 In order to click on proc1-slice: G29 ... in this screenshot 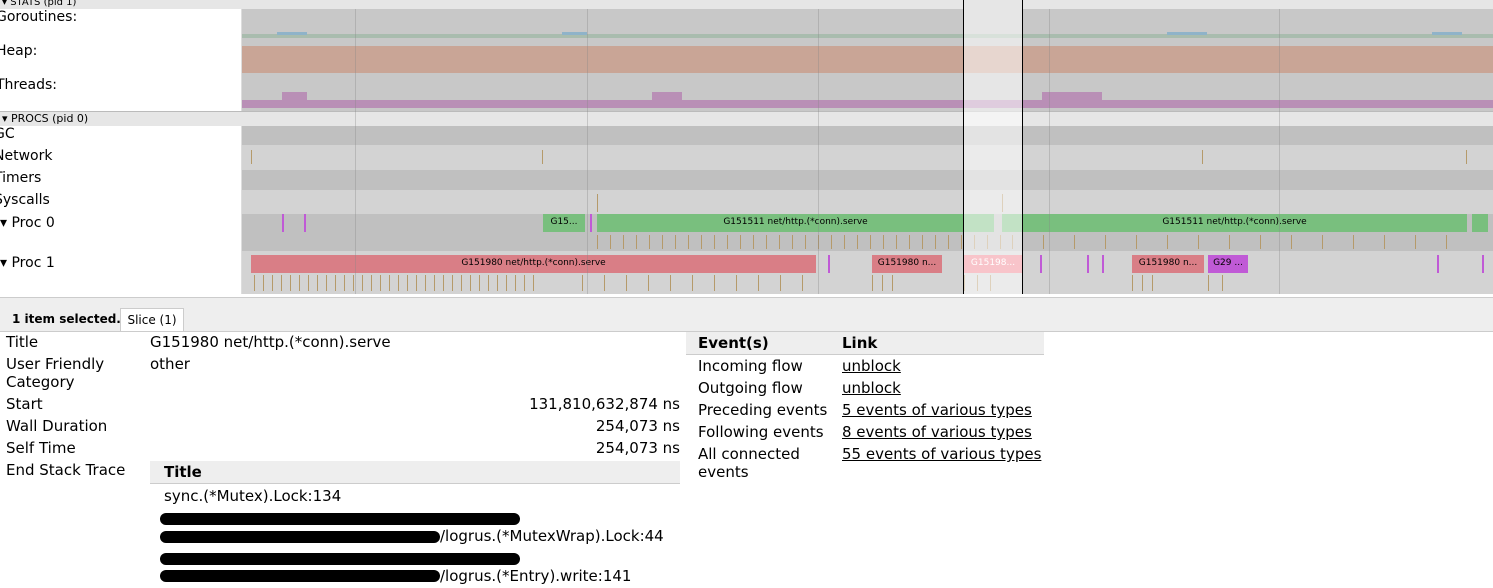, I will do `click(1228, 264)`.